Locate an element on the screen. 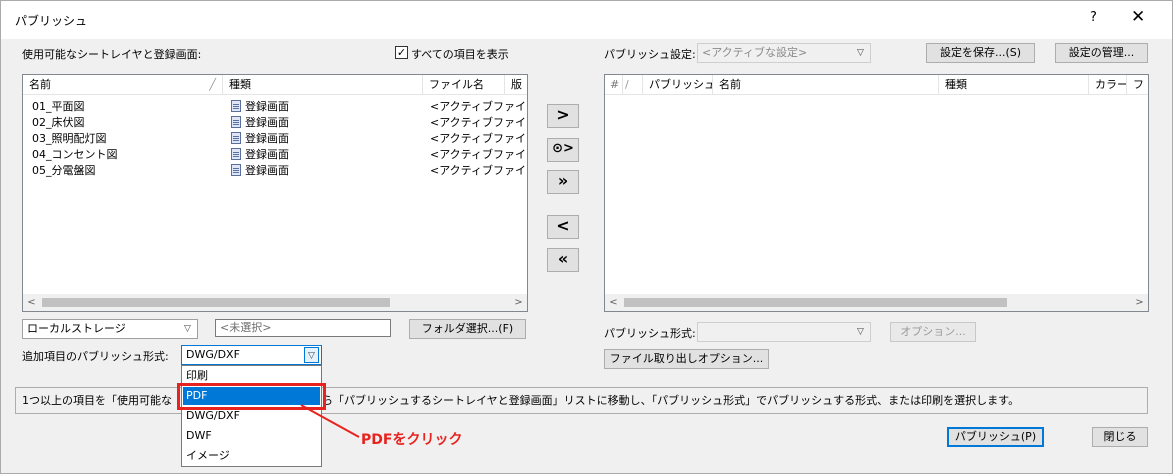  dropdown-item-image: イメージ is located at coordinates (251, 456).